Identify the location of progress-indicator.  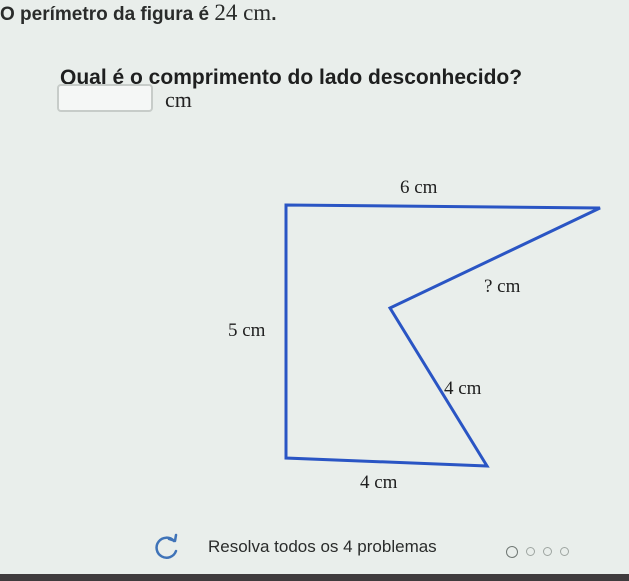
(541, 552).